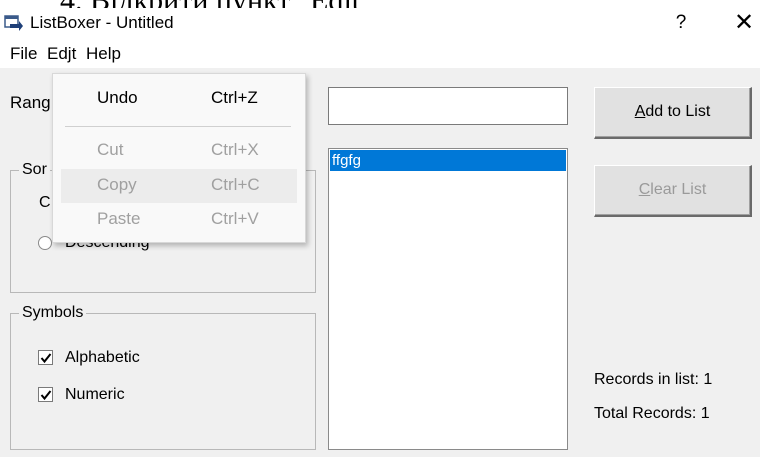 The image size is (760, 457). What do you see at coordinates (117, 184) in the screenshot?
I see `copy-label: Copy` at bounding box center [117, 184].